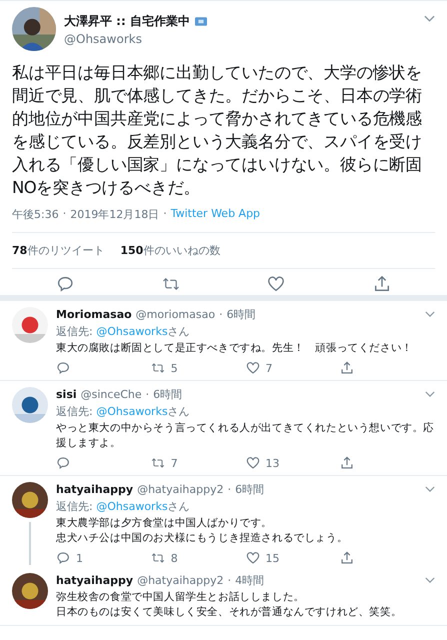 The width and height of the screenshot is (447, 640). I want to click on reply-text-line: 東大農学部は夕方食堂は中国人ばかりです。, so click(165, 523).